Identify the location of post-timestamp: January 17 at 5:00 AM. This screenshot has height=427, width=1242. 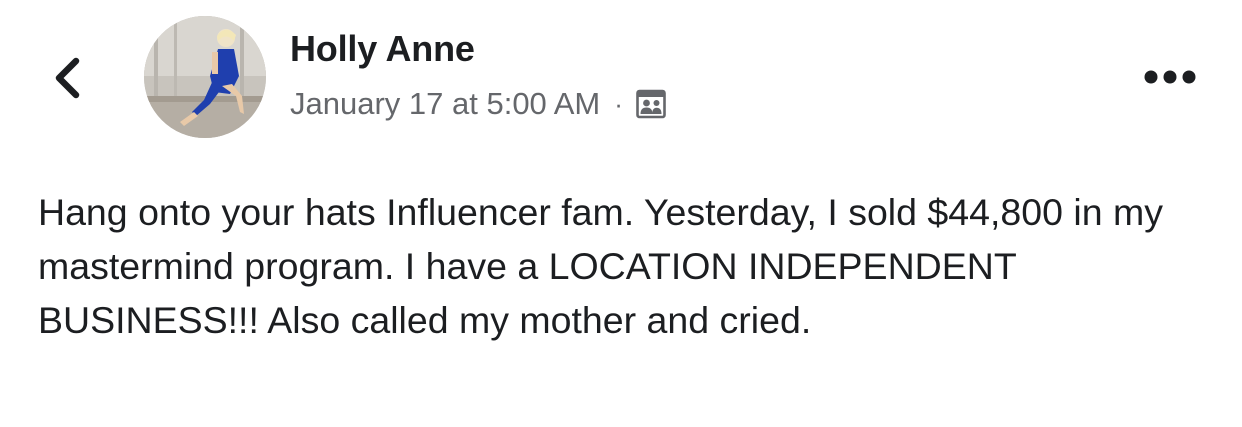
(445, 104).